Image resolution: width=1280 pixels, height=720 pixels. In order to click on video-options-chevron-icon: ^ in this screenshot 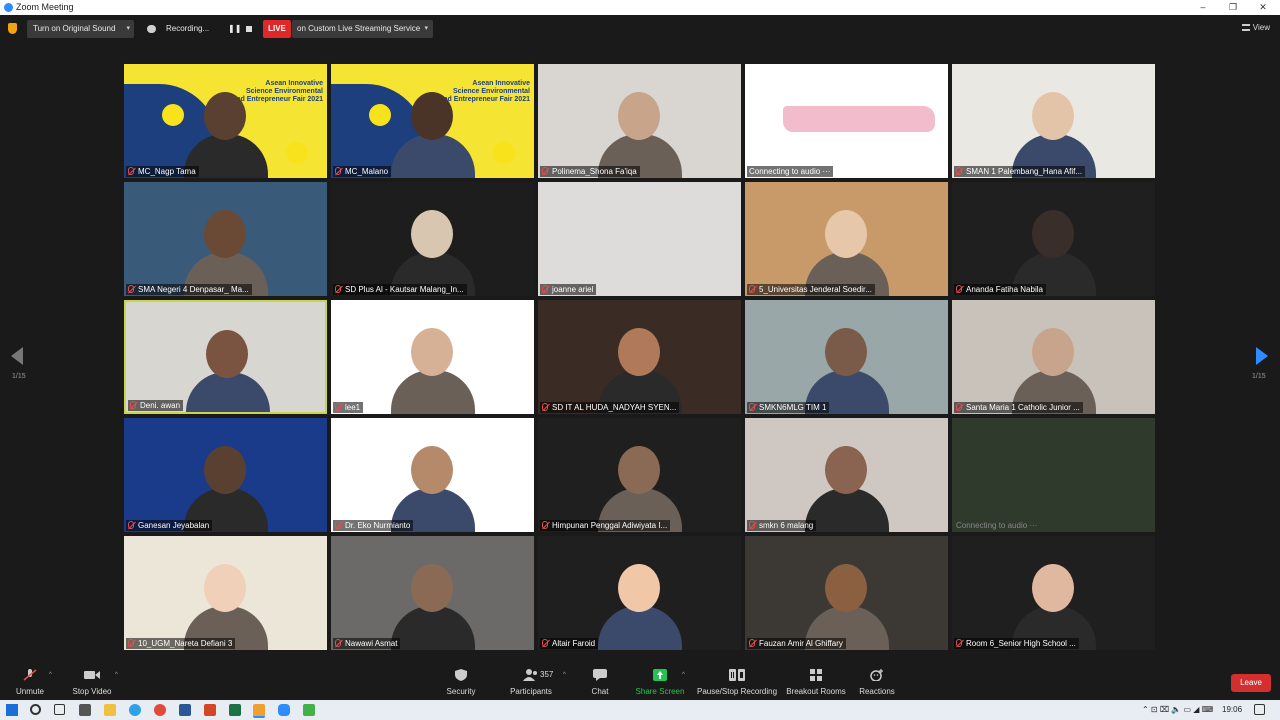, I will do `click(116, 675)`.